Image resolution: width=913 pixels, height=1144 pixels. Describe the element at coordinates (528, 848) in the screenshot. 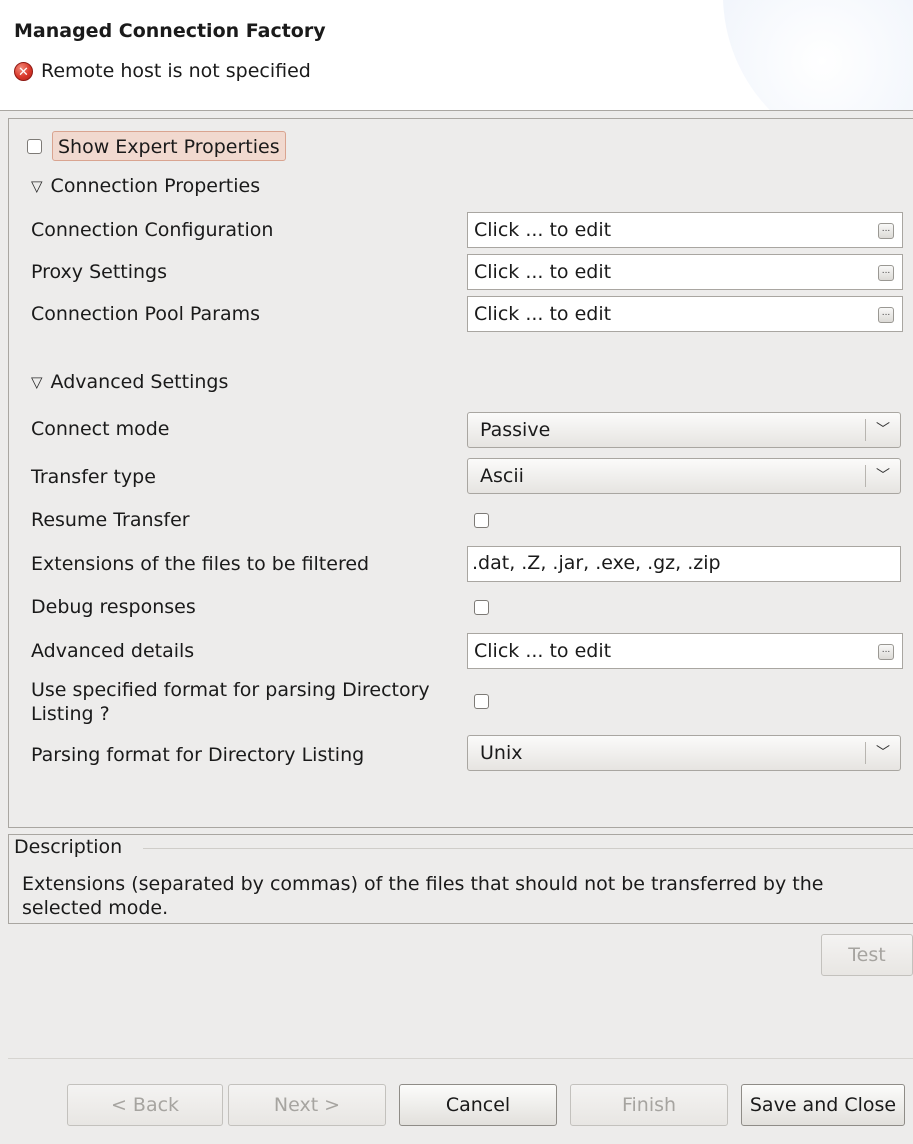

I see `description-divider` at that location.